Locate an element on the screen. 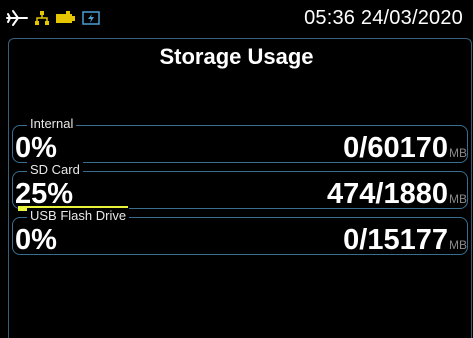  storage-amount: 474/1880 MB is located at coordinates (397, 194).